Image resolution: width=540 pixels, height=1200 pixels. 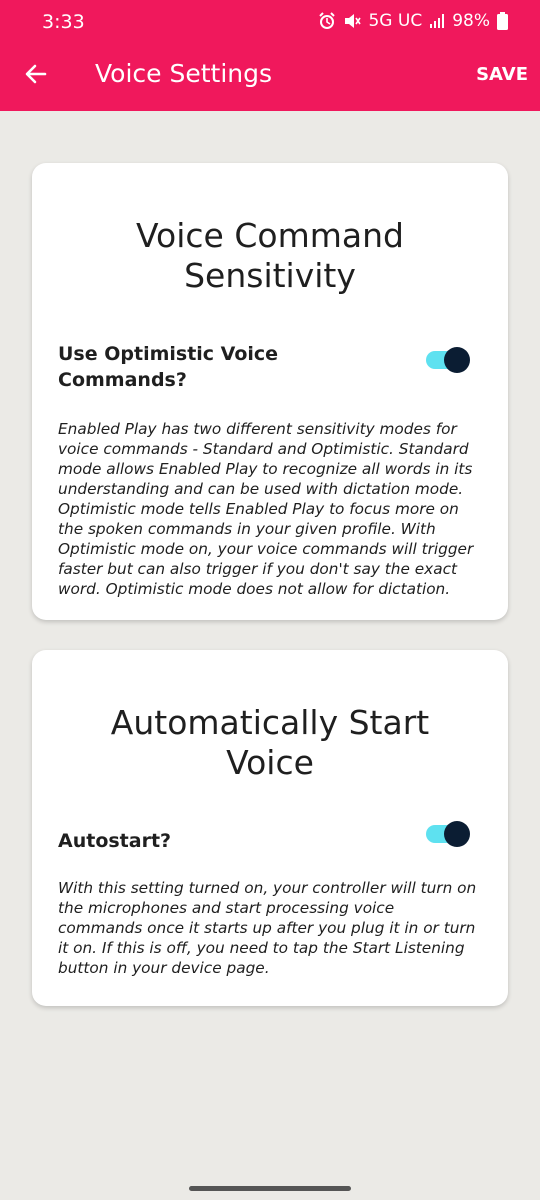 I want to click on back-button, so click(x=36, y=74).